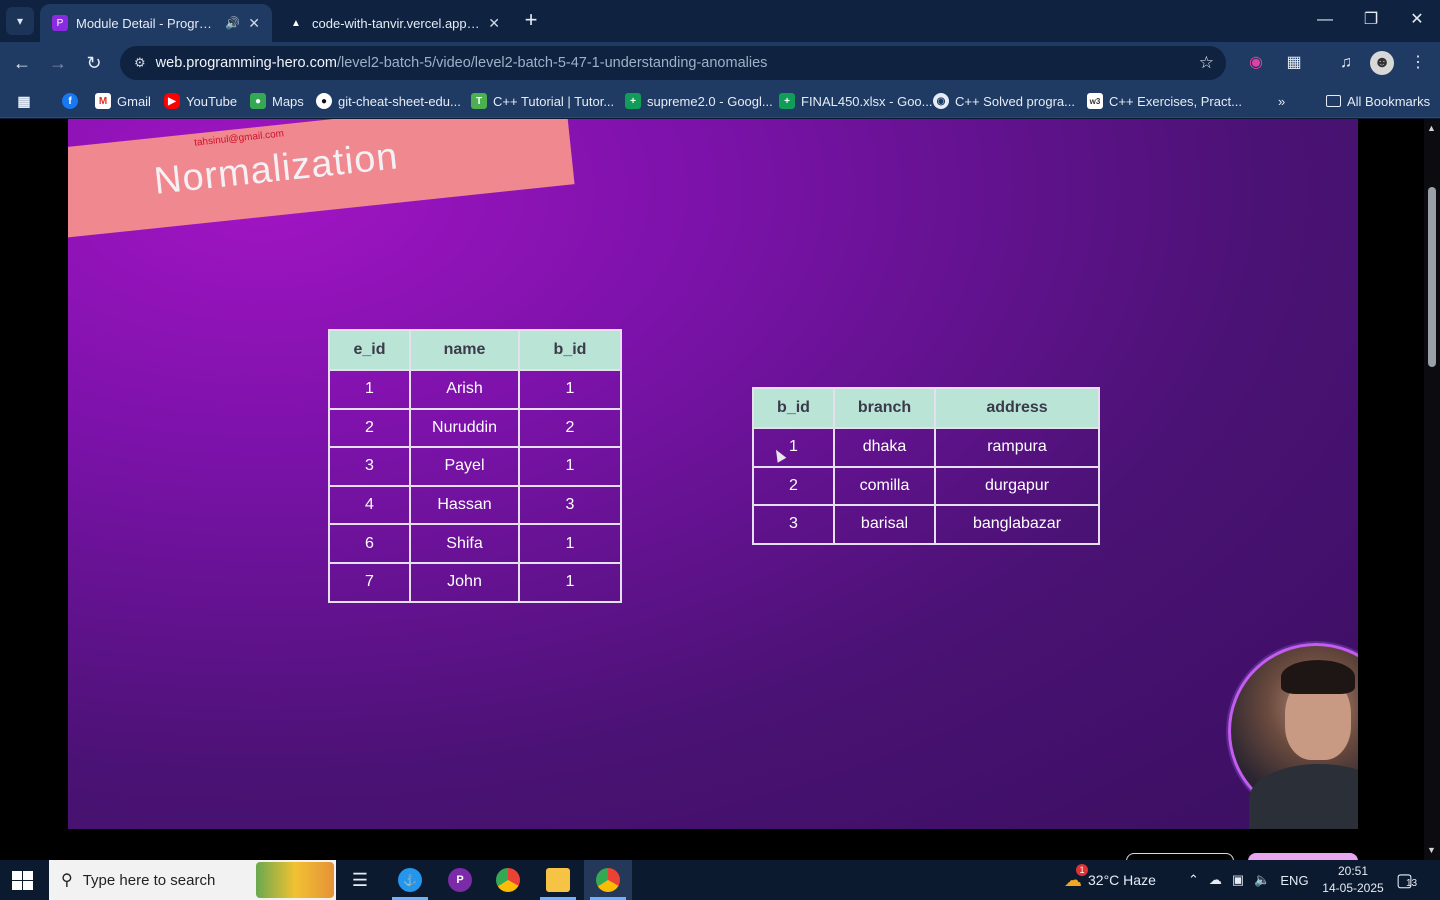  I want to click on table-header: name, so click(464, 350).